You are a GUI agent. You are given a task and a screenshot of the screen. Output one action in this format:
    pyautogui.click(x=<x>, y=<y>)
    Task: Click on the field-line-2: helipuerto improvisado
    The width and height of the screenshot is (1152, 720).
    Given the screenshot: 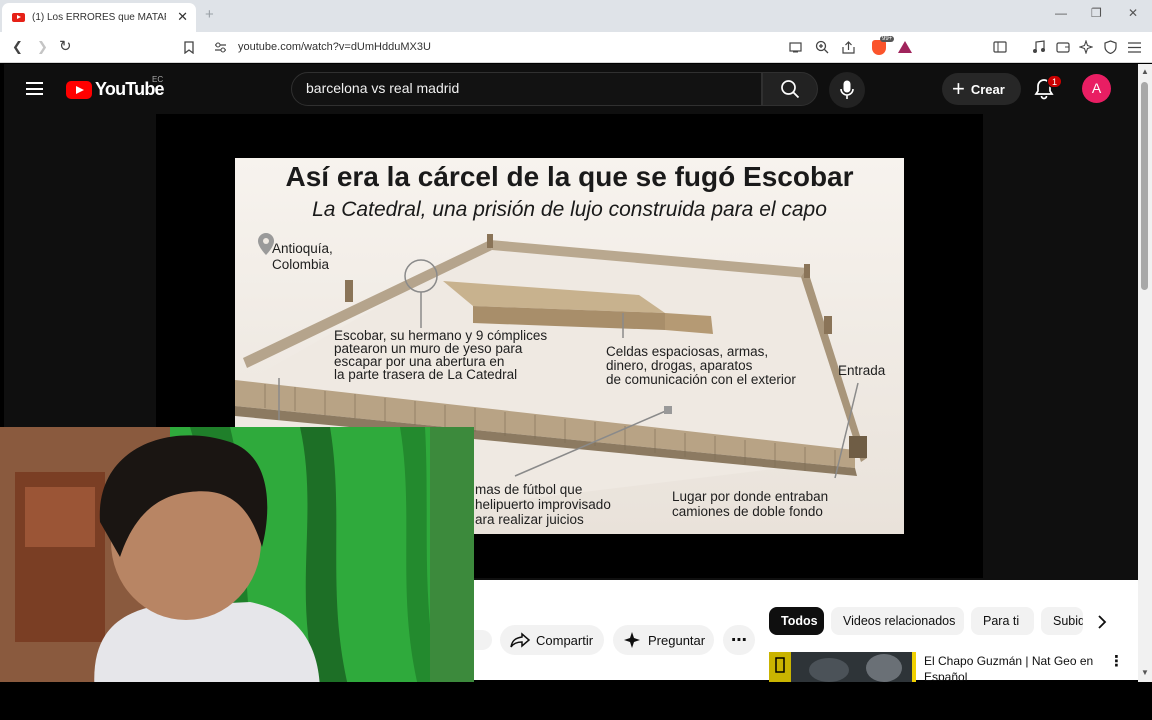 What is the action you would take?
    pyautogui.click(x=543, y=504)
    